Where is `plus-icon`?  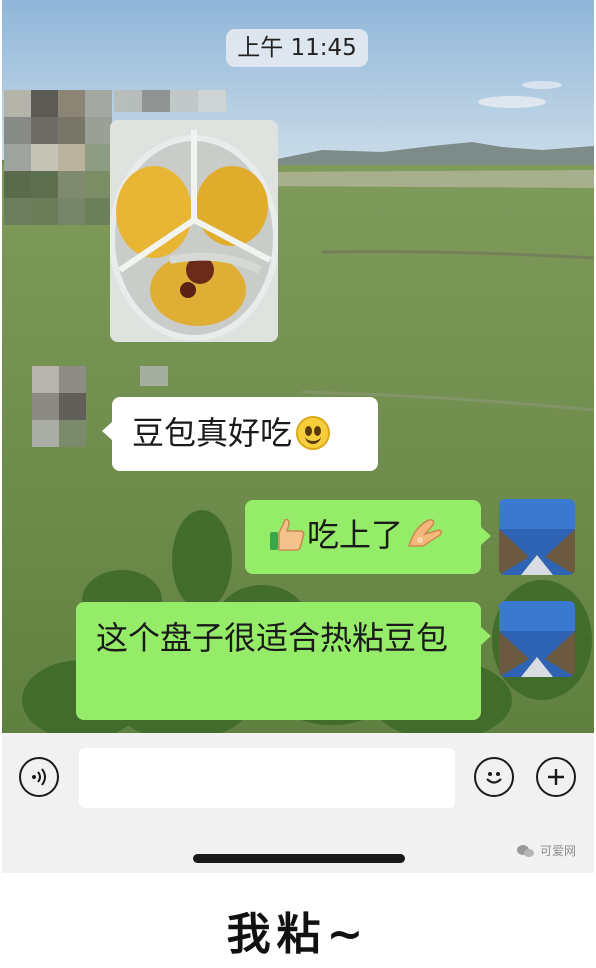
plus-icon is located at coordinates (556, 777).